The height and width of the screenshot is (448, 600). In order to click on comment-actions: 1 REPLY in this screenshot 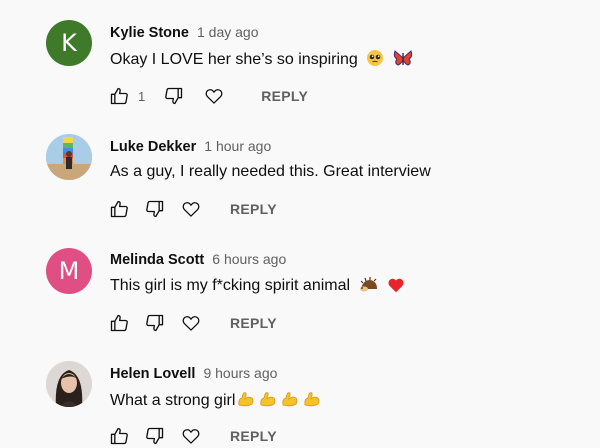, I will do `click(208, 96)`.